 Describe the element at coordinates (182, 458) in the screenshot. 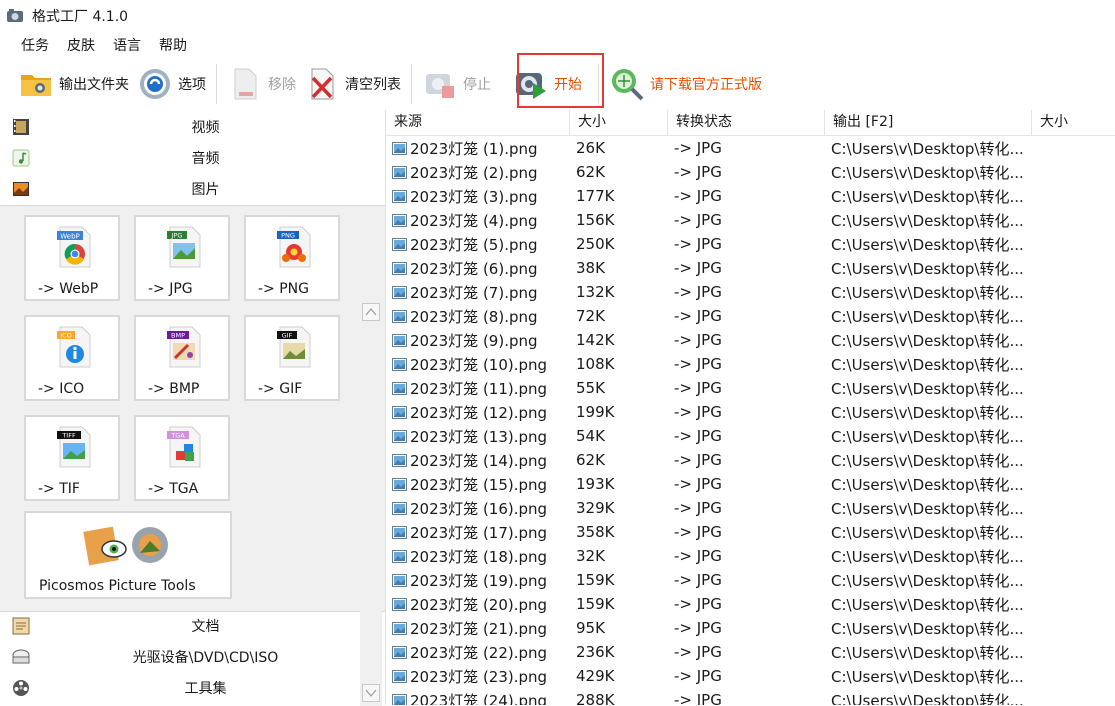

I see `format-tga-tile: TGA -> TGA` at that location.